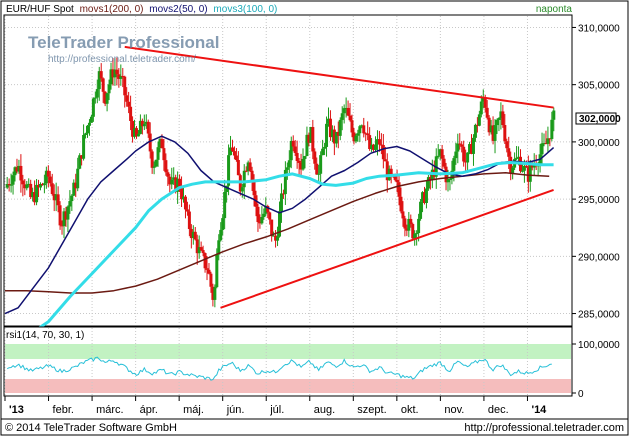 The width and height of the screenshot is (629, 436). I want to click on rsi-tick-label: 0, so click(581, 394).